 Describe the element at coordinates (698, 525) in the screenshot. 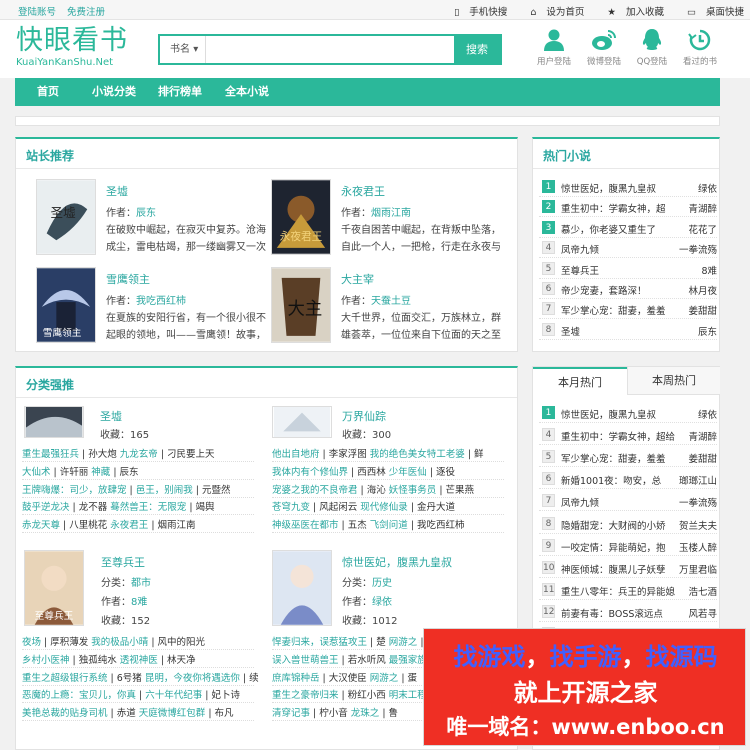

I see `book-author: 贺兰夫夫` at that location.